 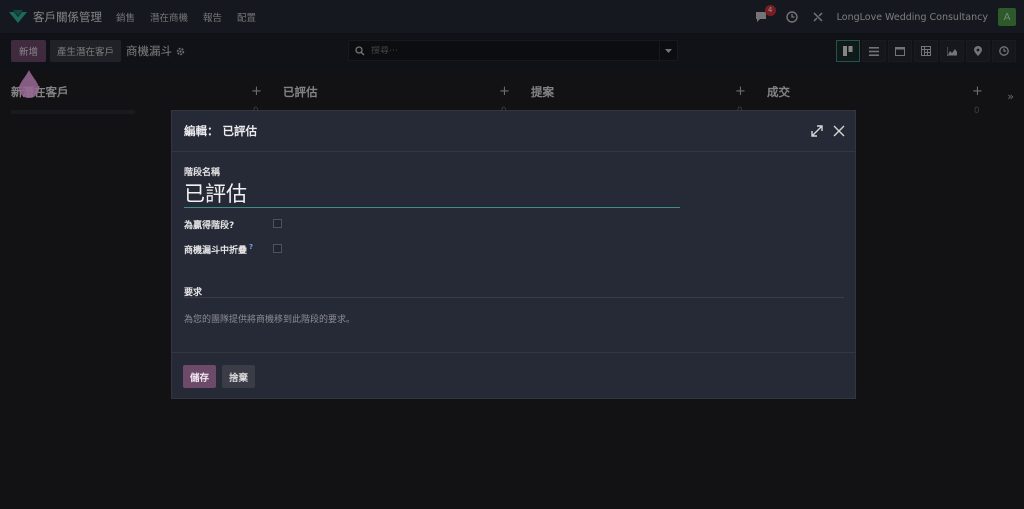 What do you see at coordinates (513, 131) in the screenshot?
I see `dialog-header: 編輯： 已評估` at bounding box center [513, 131].